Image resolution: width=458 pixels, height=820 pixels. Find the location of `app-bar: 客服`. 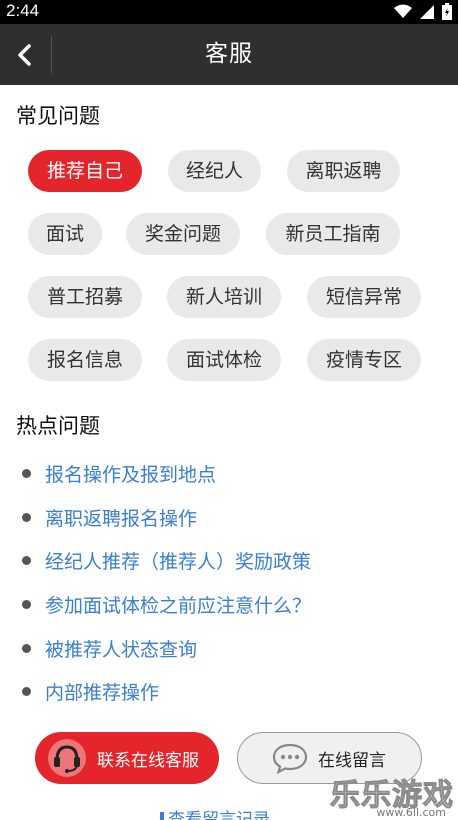

app-bar: 客服 is located at coordinates (229, 54).